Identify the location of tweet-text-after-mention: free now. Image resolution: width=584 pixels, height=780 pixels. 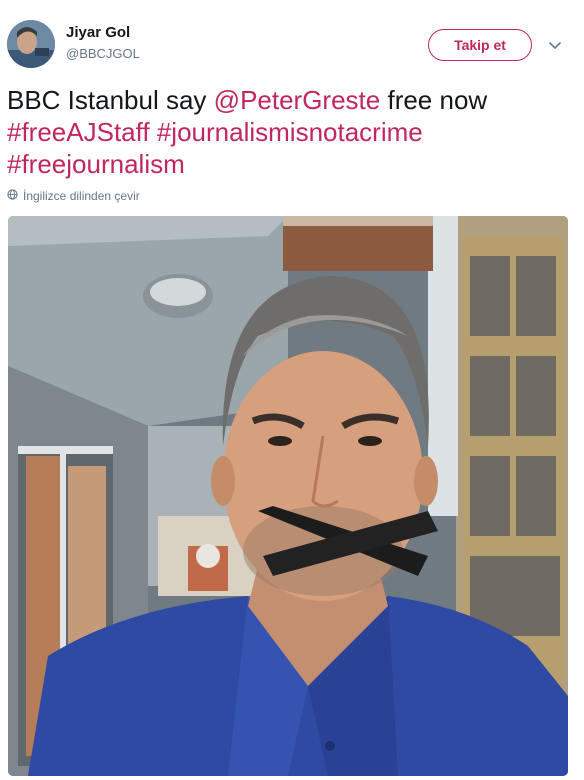
(437, 100).